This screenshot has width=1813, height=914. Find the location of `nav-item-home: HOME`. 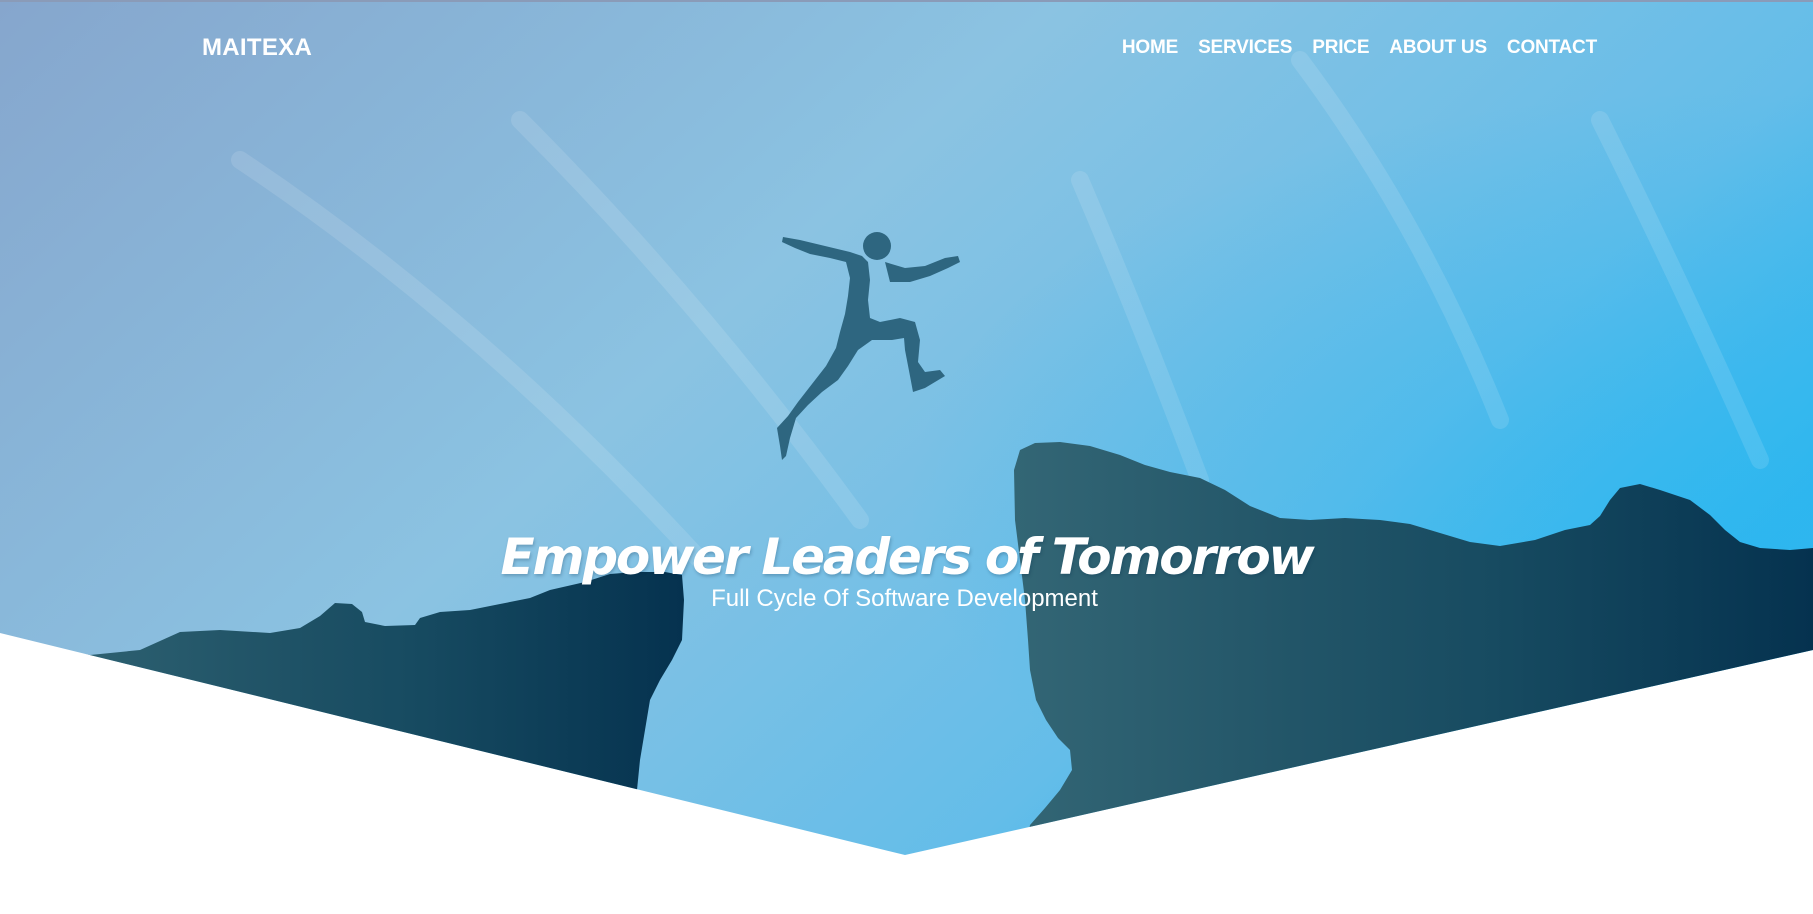

nav-item-home: HOME is located at coordinates (1150, 48).